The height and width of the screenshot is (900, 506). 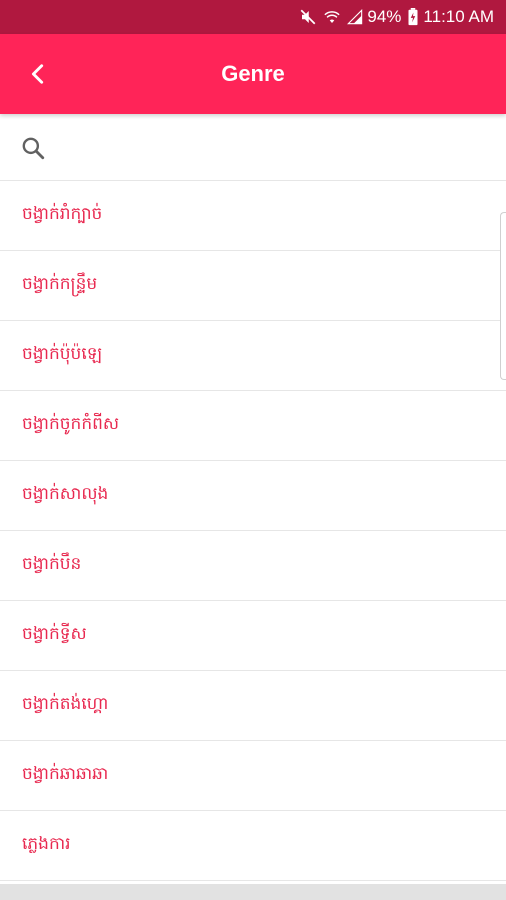 What do you see at coordinates (253, 846) in the screenshot?
I see `genre-item: ភ្លេងការ` at bounding box center [253, 846].